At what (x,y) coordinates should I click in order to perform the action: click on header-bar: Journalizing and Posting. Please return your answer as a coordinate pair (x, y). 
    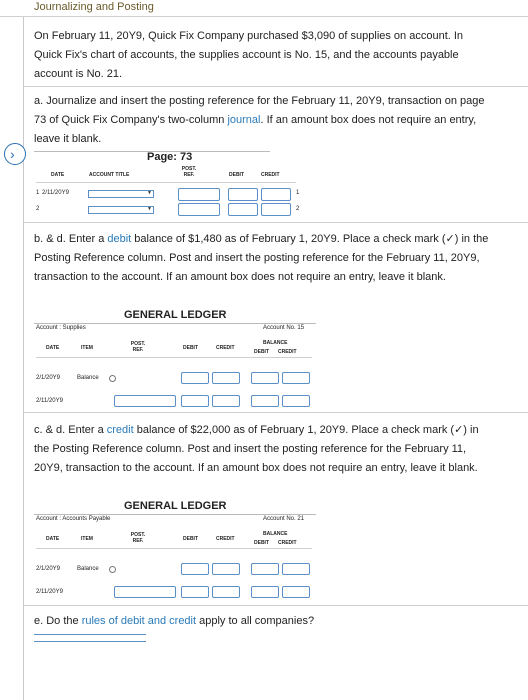
    Looking at the image, I should click on (264, 8).